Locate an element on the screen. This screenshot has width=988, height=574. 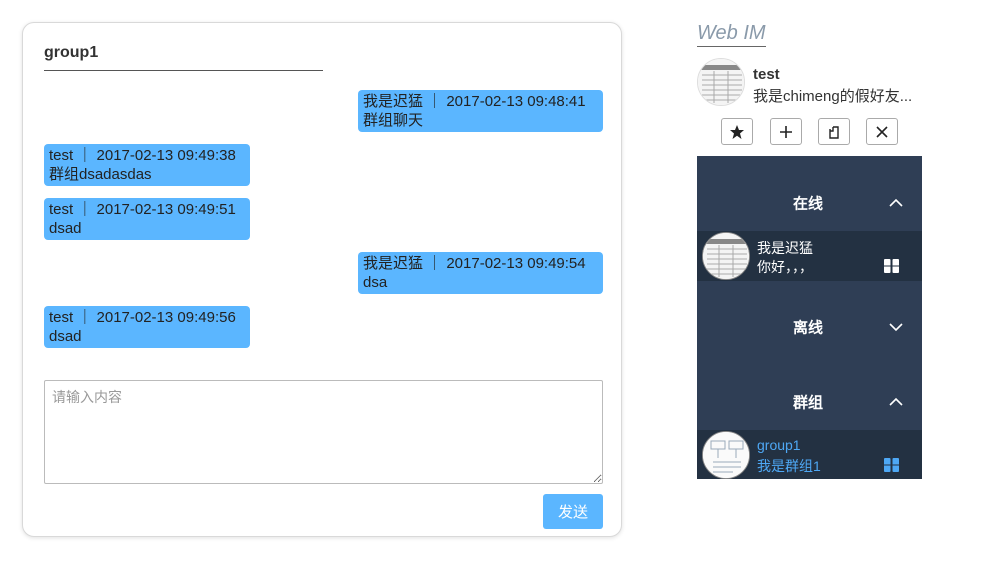
copy-button is located at coordinates (834, 131).